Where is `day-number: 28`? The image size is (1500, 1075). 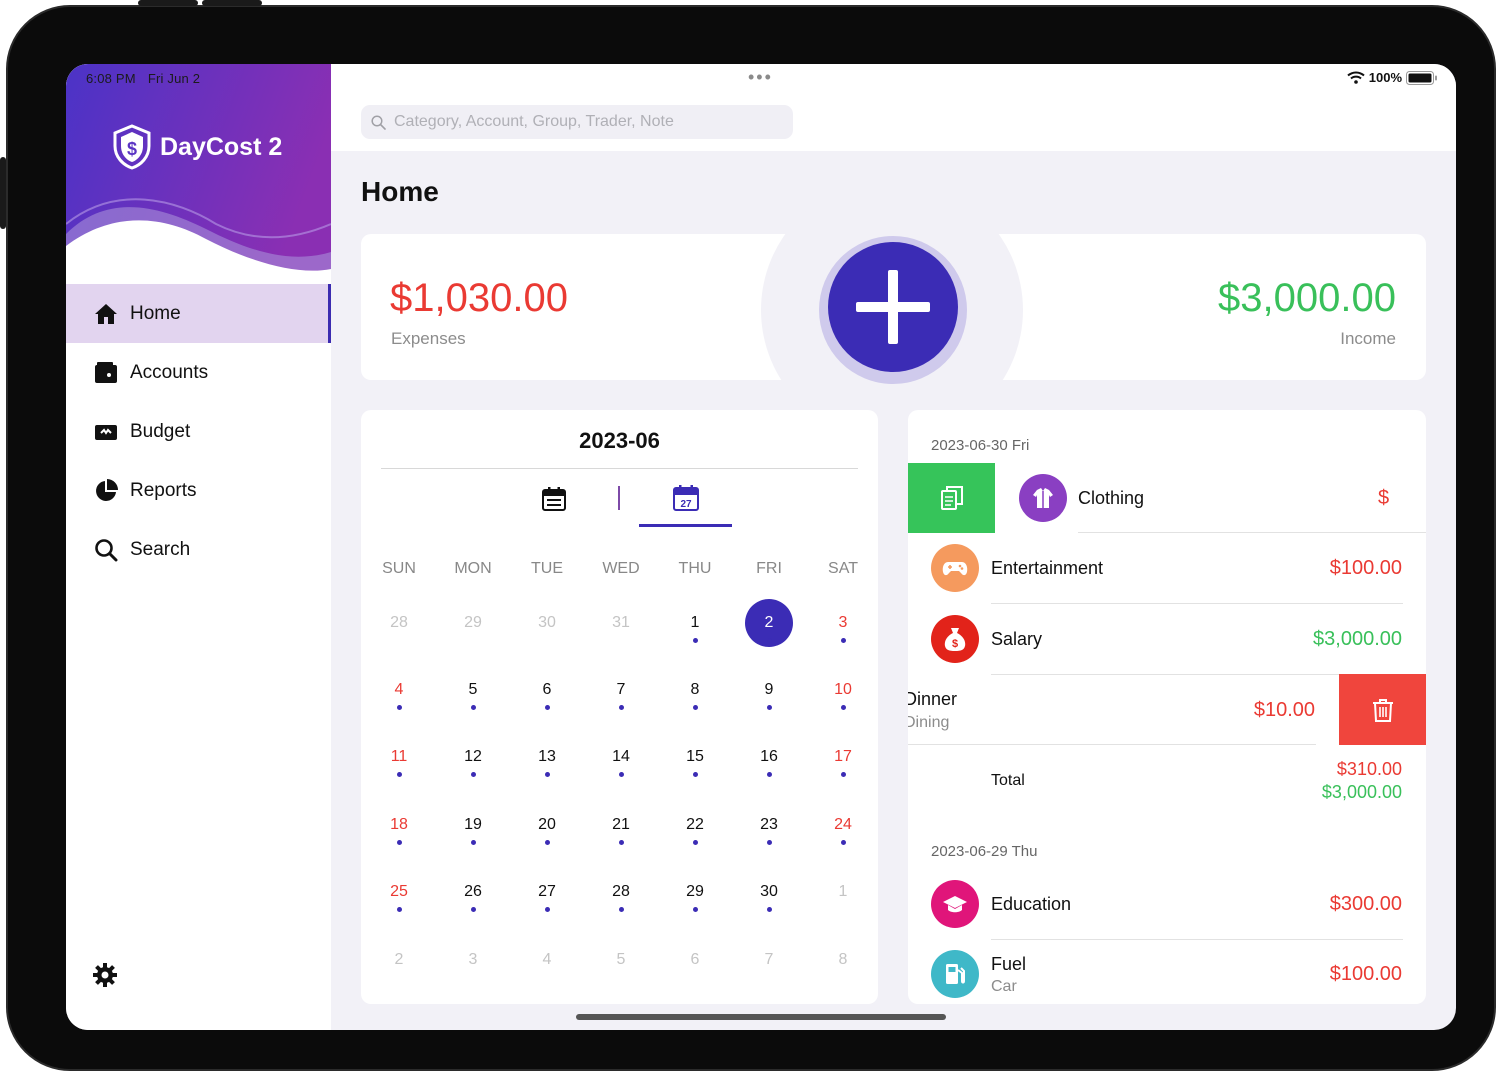 day-number: 28 is located at coordinates (399, 622).